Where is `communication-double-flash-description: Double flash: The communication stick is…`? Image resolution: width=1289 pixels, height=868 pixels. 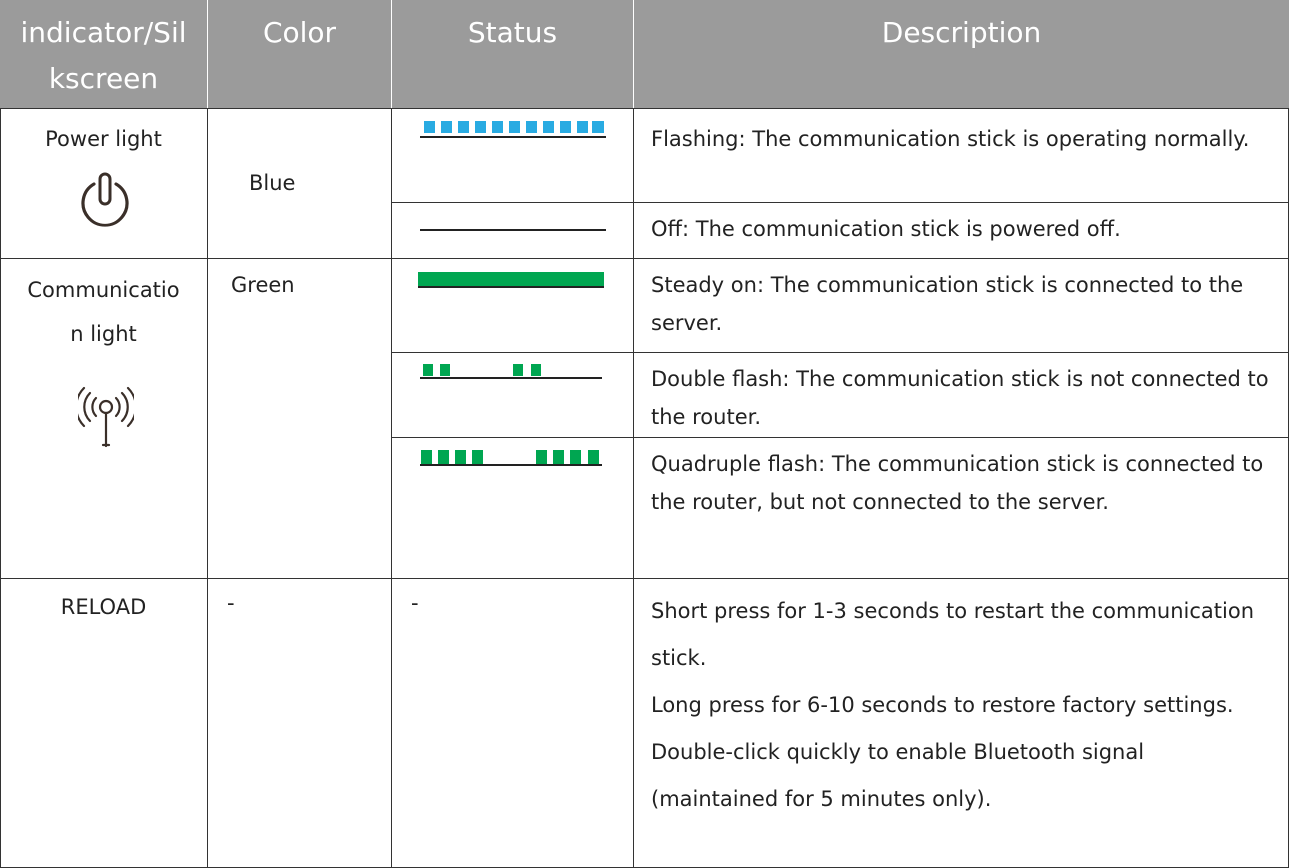 communication-double-flash-description: Double flash: The communication stick is… is located at coordinates (960, 398).